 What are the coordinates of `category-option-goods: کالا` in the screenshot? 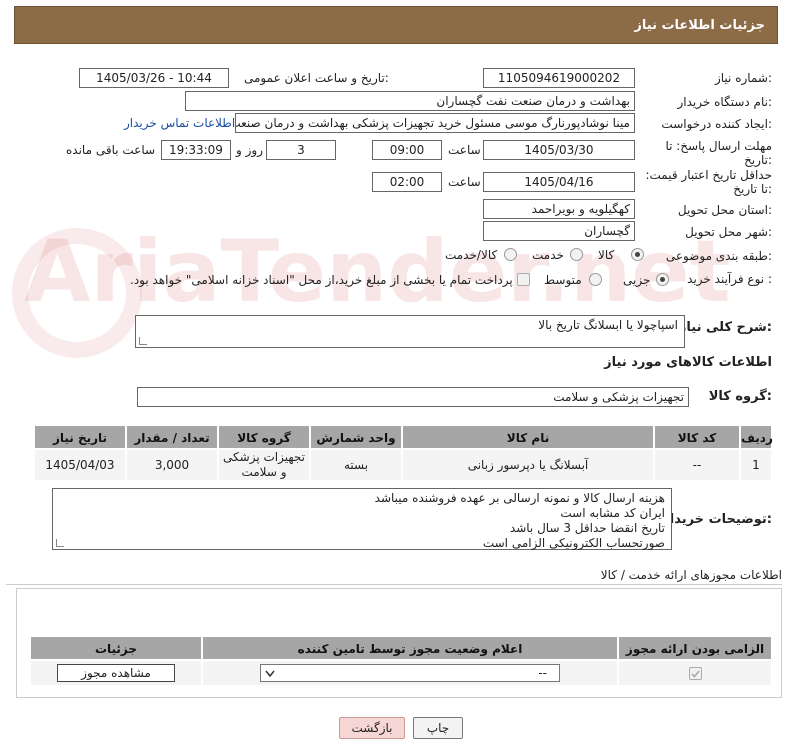 It's located at (606, 255).